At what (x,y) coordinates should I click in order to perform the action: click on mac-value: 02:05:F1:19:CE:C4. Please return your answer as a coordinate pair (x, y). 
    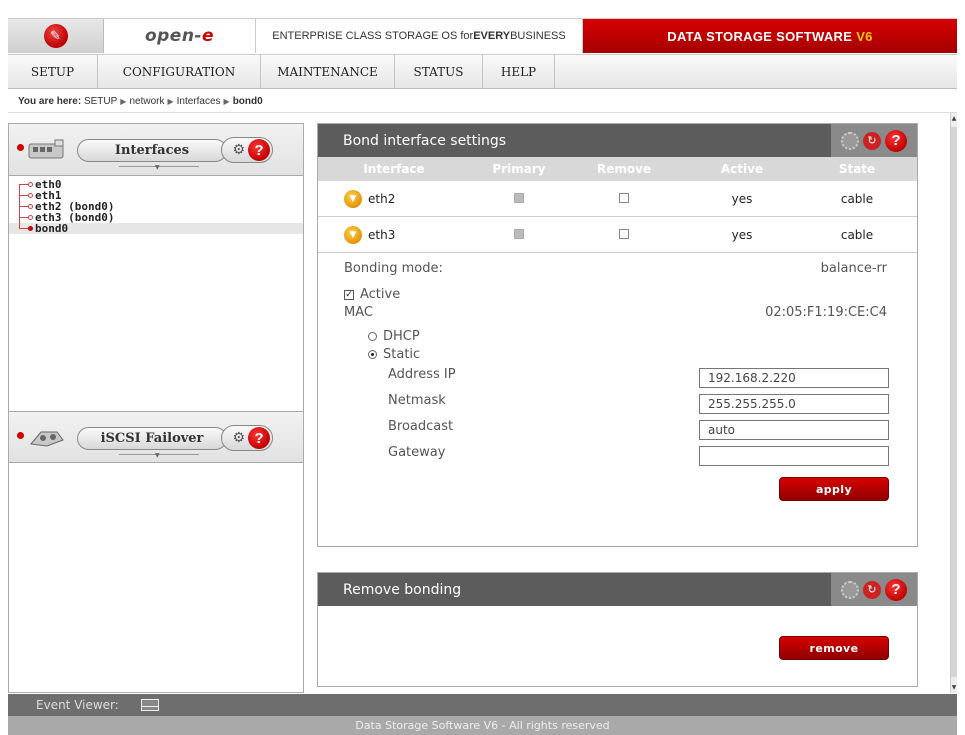
    Looking at the image, I should click on (826, 312).